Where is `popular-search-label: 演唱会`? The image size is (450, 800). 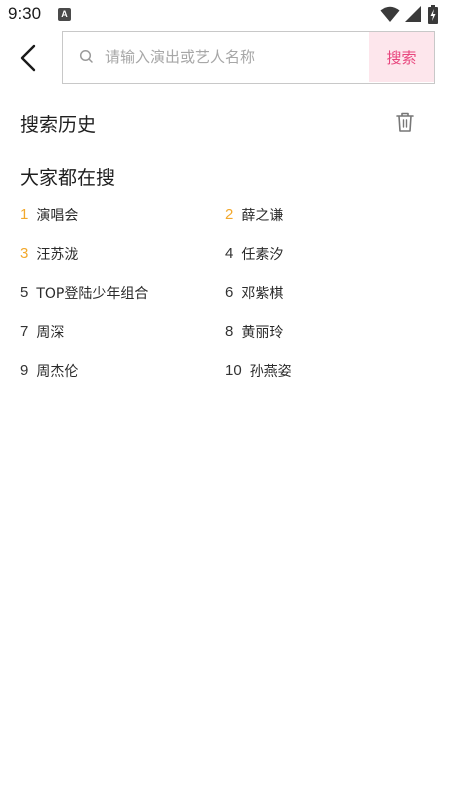
popular-search-label: 演唱会 is located at coordinates (57, 215).